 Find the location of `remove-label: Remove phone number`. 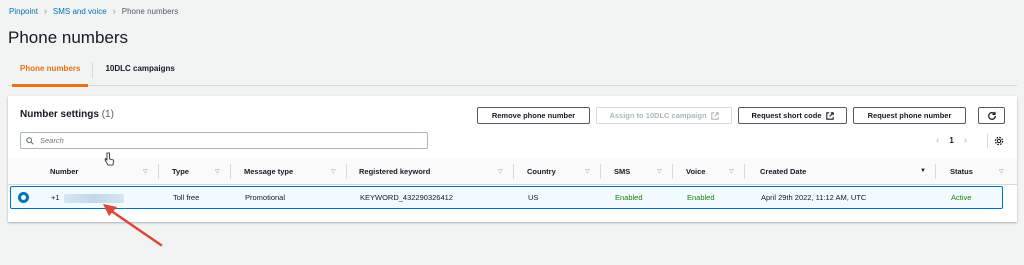

remove-label: Remove phone number is located at coordinates (533, 115).